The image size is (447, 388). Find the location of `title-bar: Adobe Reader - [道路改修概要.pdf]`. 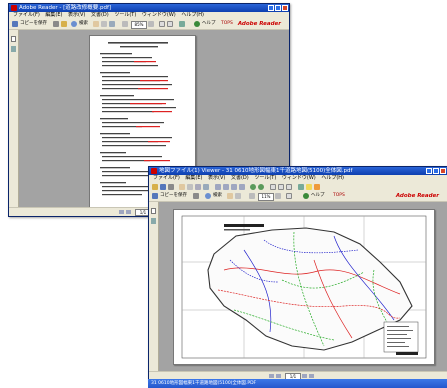

title-bar: Adobe Reader - [道路改修概要.pdf] is located at coordinates (149, 8).